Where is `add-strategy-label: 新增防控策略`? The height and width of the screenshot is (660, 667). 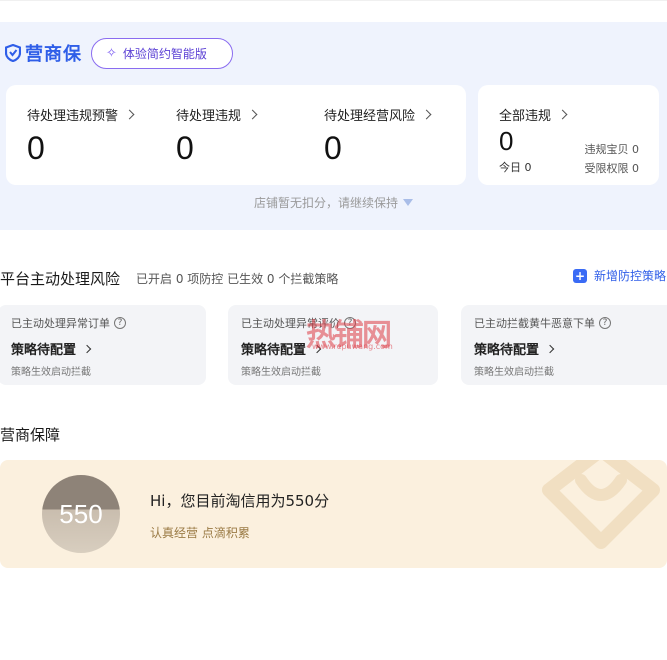 add-strategy-label: 新增防控策略 is located at coordinates (630, 276).